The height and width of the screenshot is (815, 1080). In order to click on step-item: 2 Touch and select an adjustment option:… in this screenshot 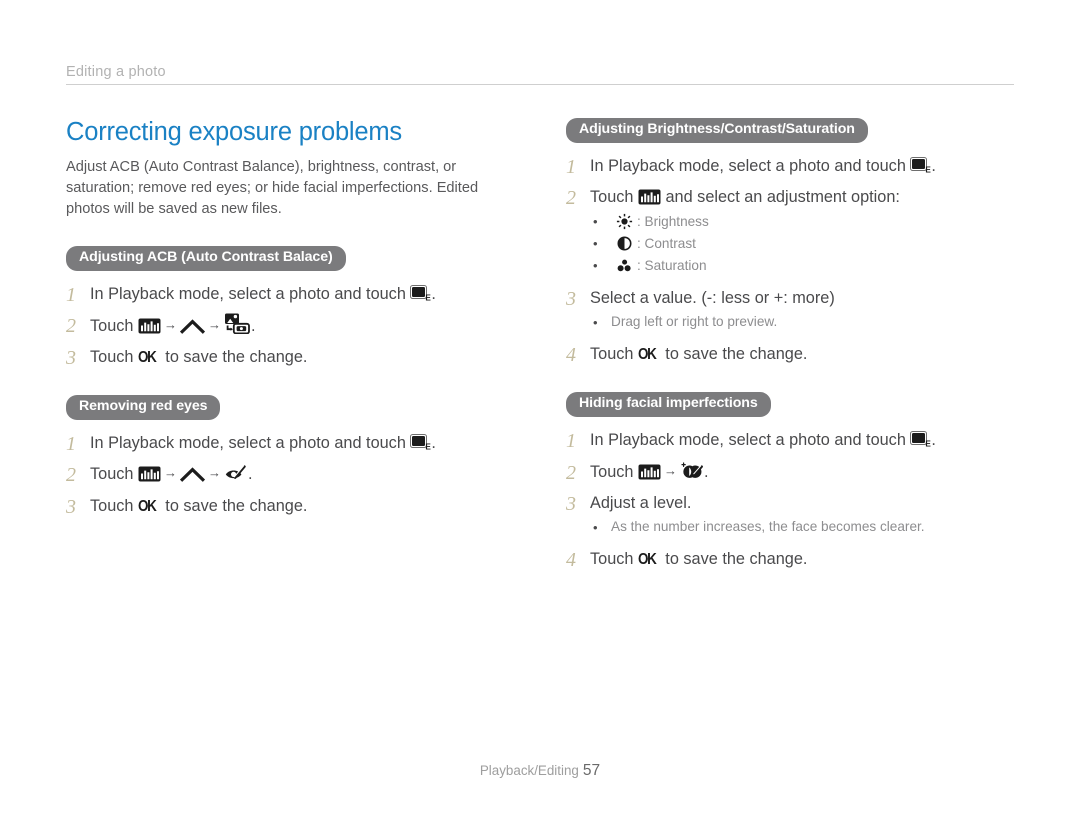, I will do `click(793, 230)`.